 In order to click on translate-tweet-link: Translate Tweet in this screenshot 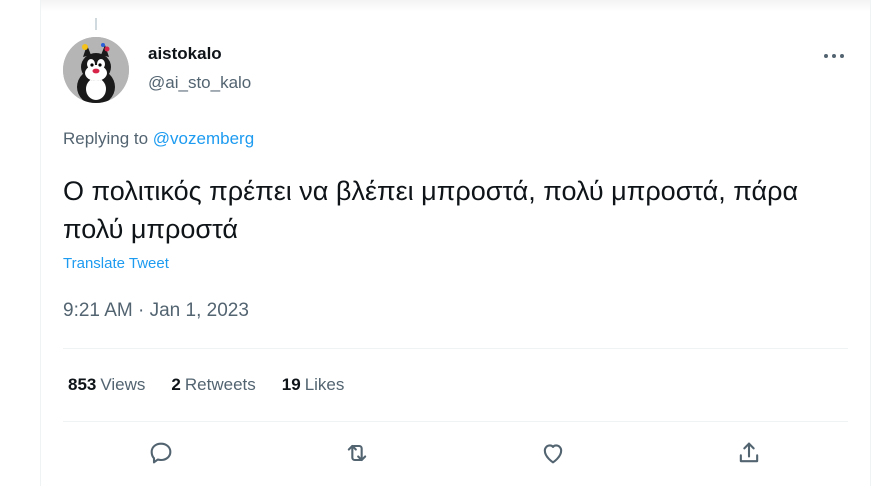, I will do `click(116, 263)`.